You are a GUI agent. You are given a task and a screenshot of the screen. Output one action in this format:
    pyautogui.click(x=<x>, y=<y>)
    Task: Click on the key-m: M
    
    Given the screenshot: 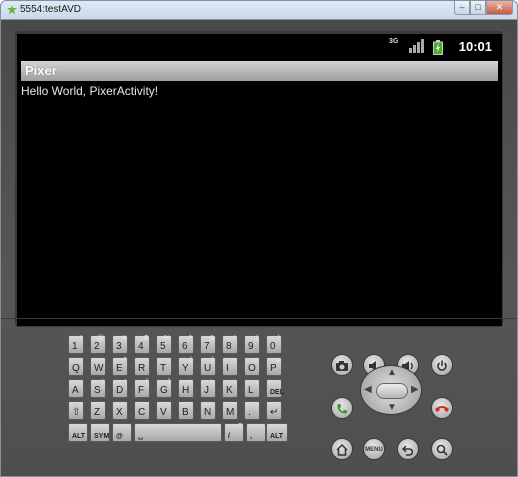 What is the action you would take?
    pyautogui.click(x=230, y=410)
    